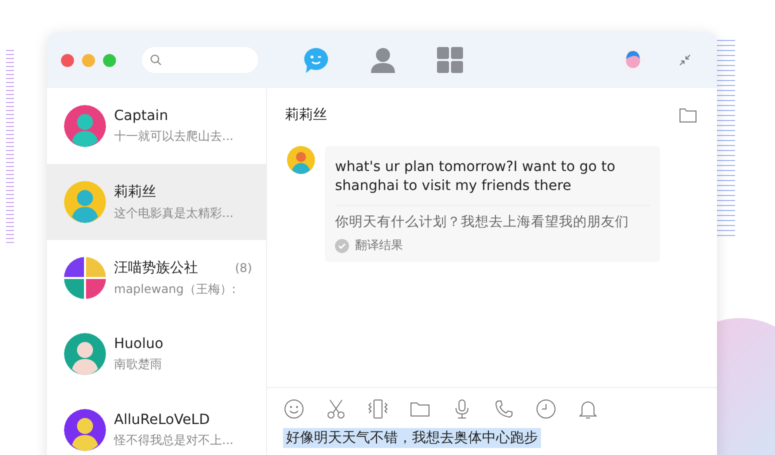 The height and width of the screenshot is (455, 775). Describe the element at coordinates (138, 364) in the screenshot. I see `message-preview: 南歌楚雨` at that location.